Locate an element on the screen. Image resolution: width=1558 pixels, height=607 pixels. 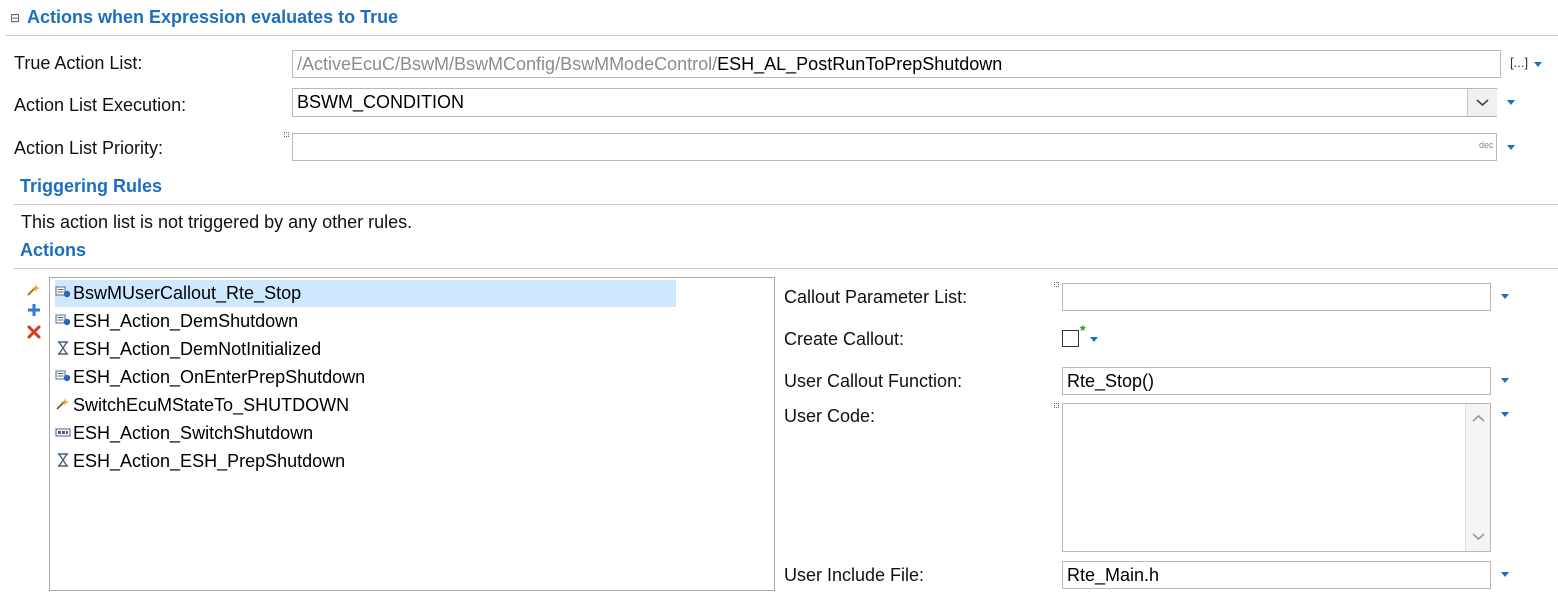
list-item-label: ESH_Action_OnEnterPrepShutdown is located at coordinates (219, 377).